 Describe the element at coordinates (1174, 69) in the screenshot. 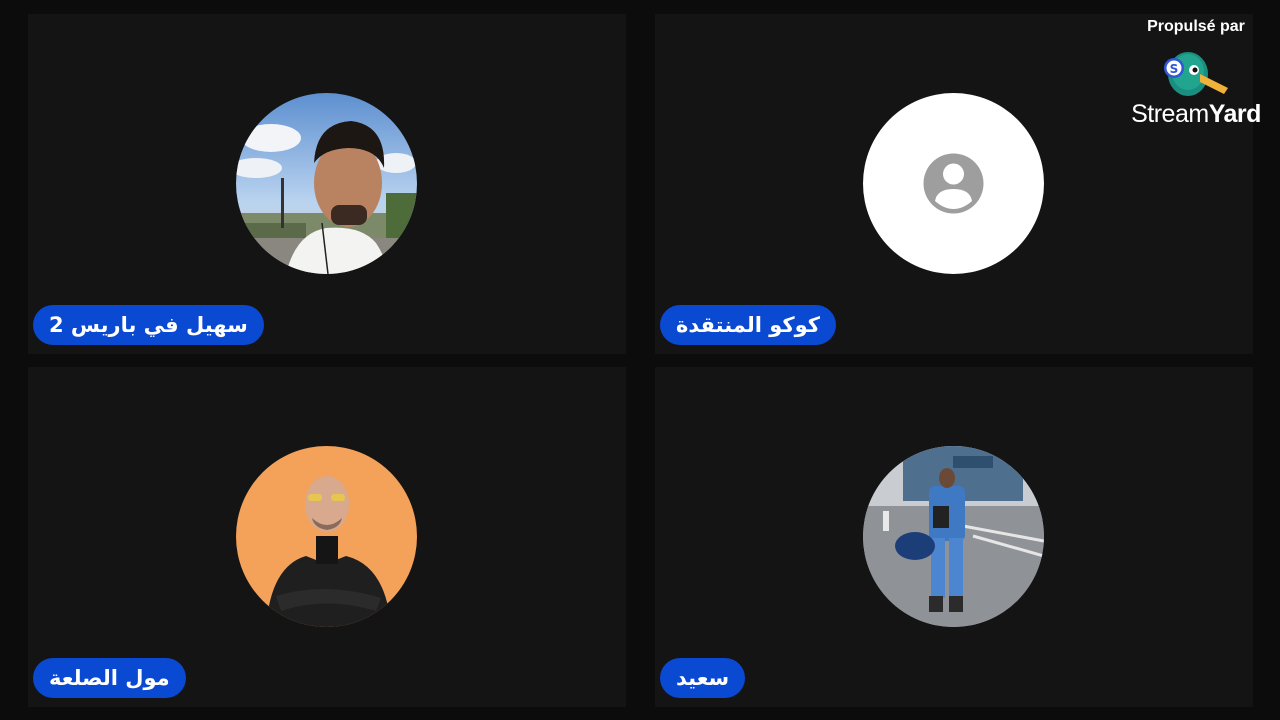

I see `mascot-letter: S` at that location.